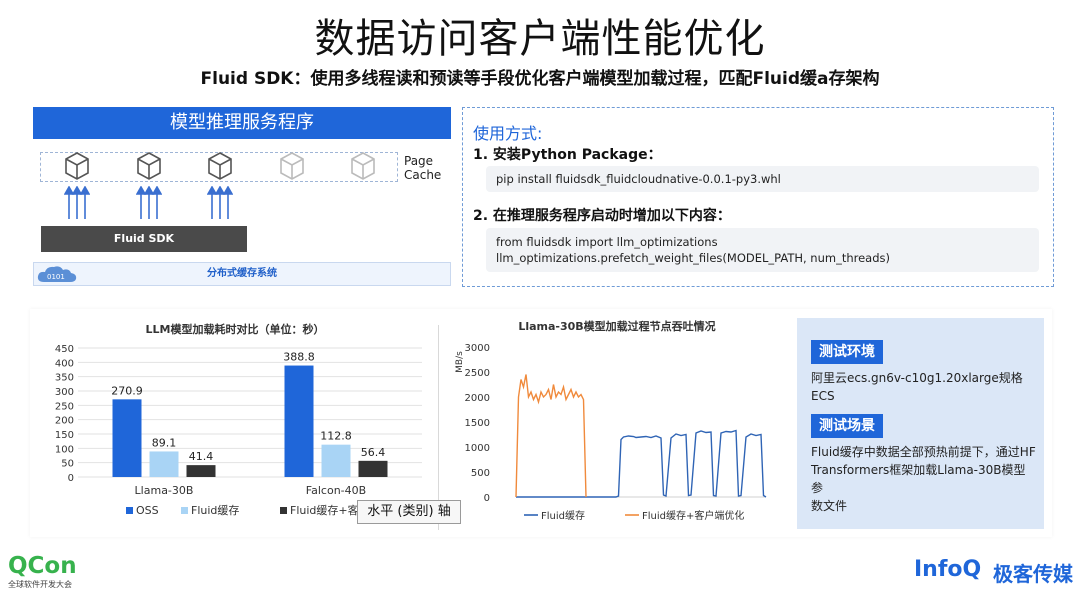 The width and height of the screenshot is (1080, 592). What do you see at coordinates (242, 123) in the screenshot?
I see `inference-service-header: 模型推理服务程序` at bounding box center [242, 123].